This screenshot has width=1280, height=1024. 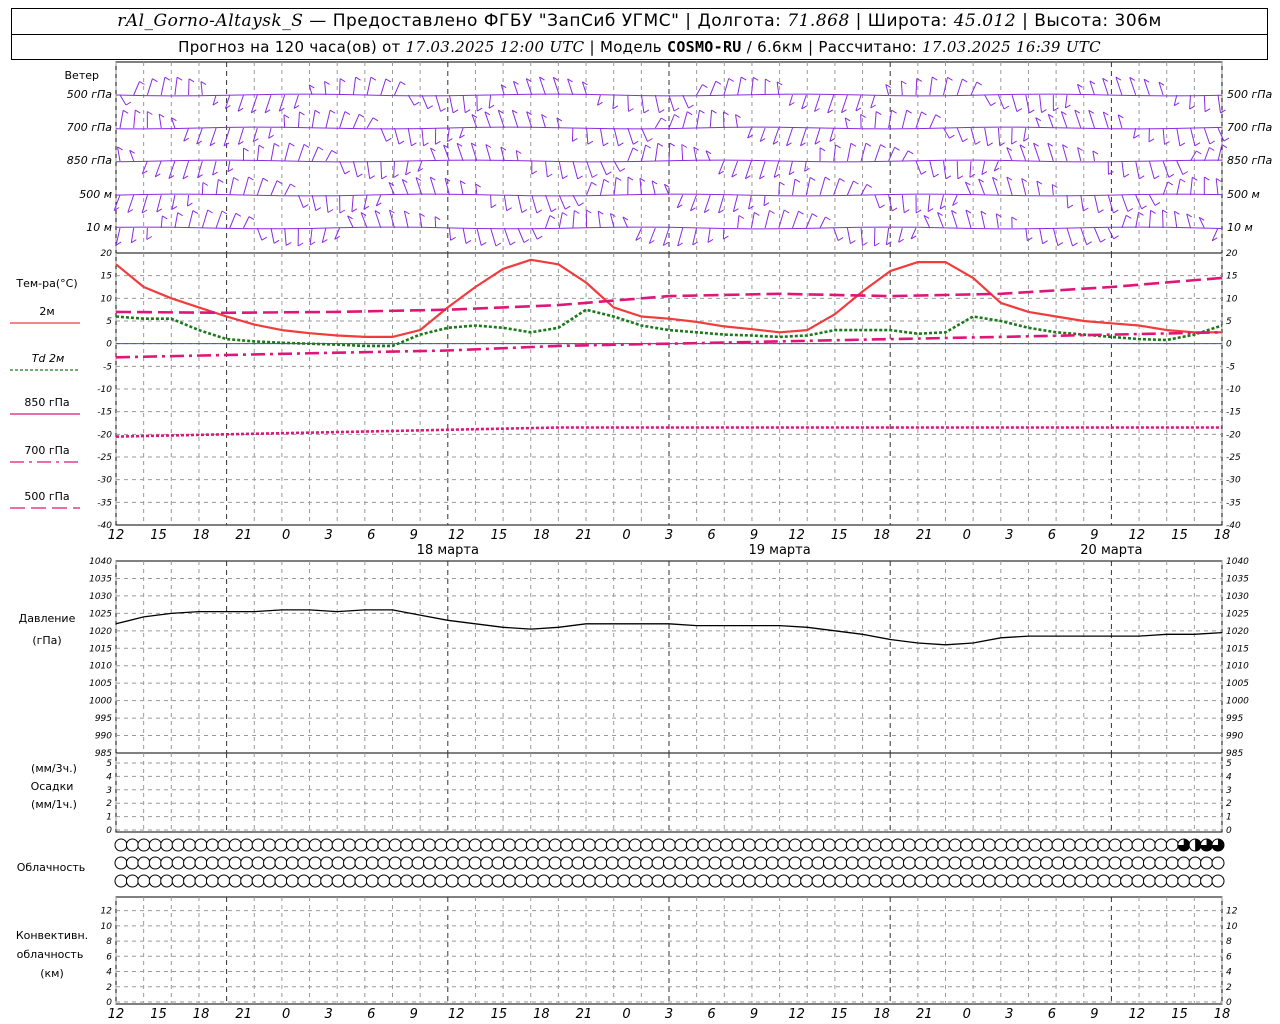 I want to click on pressure-ytick-right: 1040, so click(x=1237, y=562).